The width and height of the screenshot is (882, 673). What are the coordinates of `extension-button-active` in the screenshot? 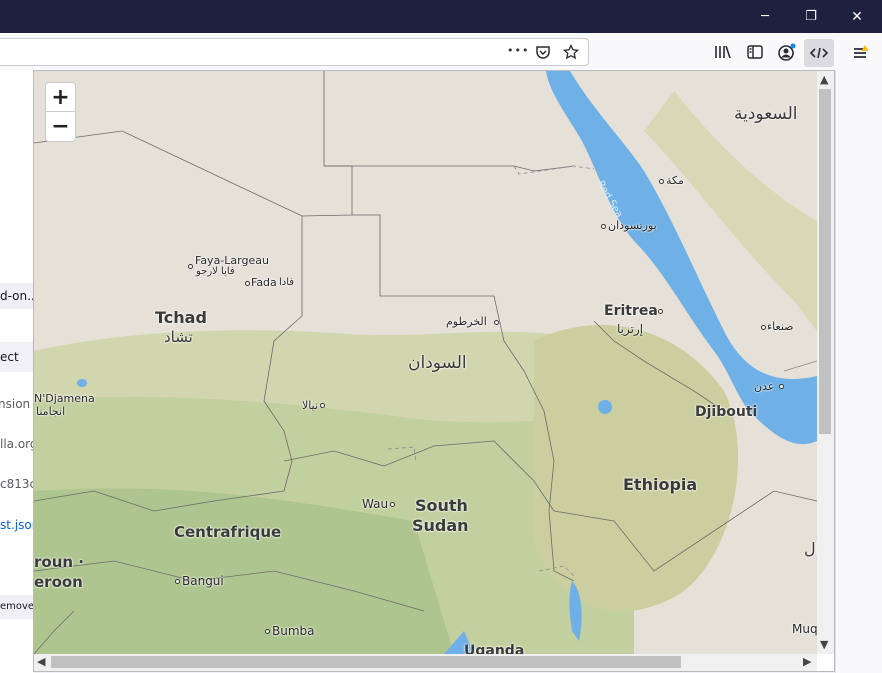 It's located at (819, 53).